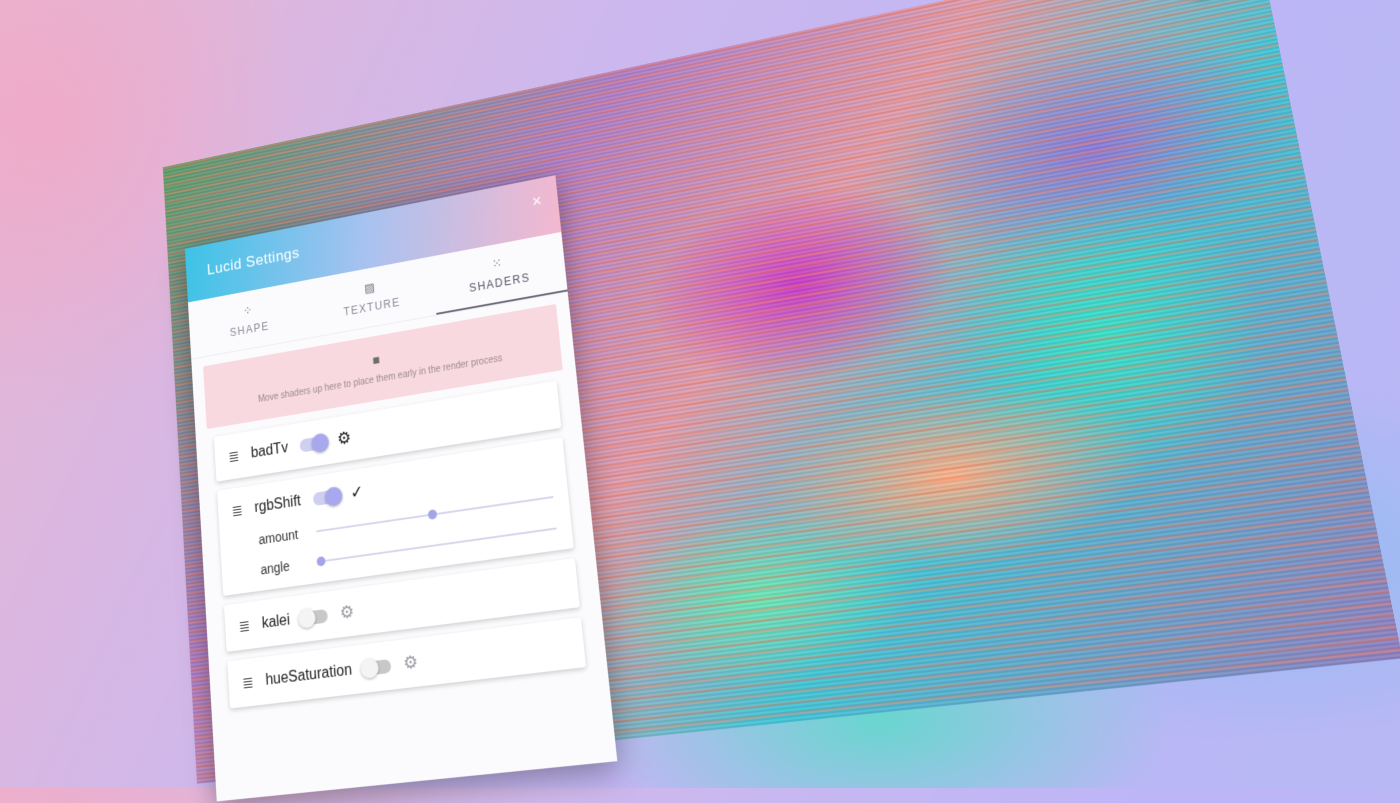 This screenshot has height=803, width=1400. I want to click on texture-icon: ▨, so click(370, 288).